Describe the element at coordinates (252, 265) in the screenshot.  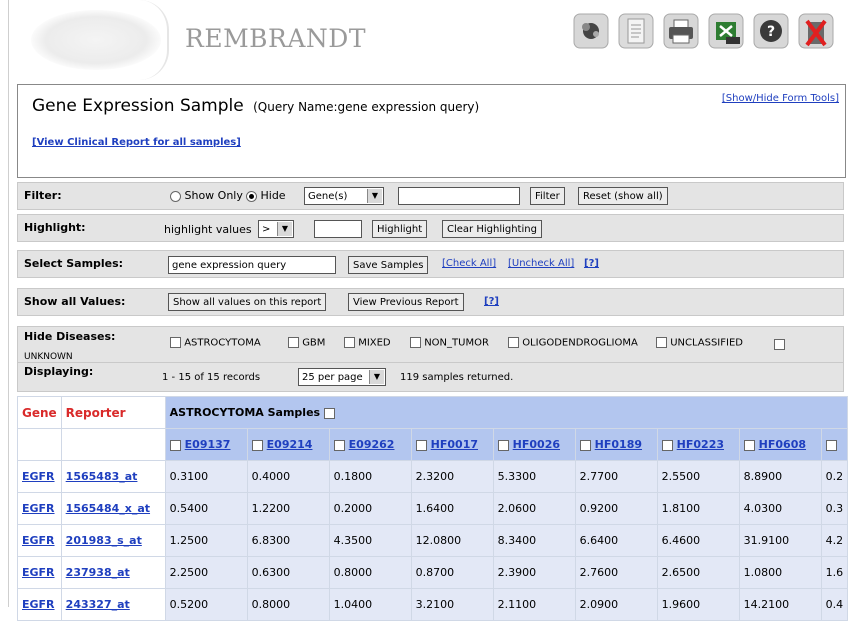
I see `sample-list-name-input: gene expression query` at that location.